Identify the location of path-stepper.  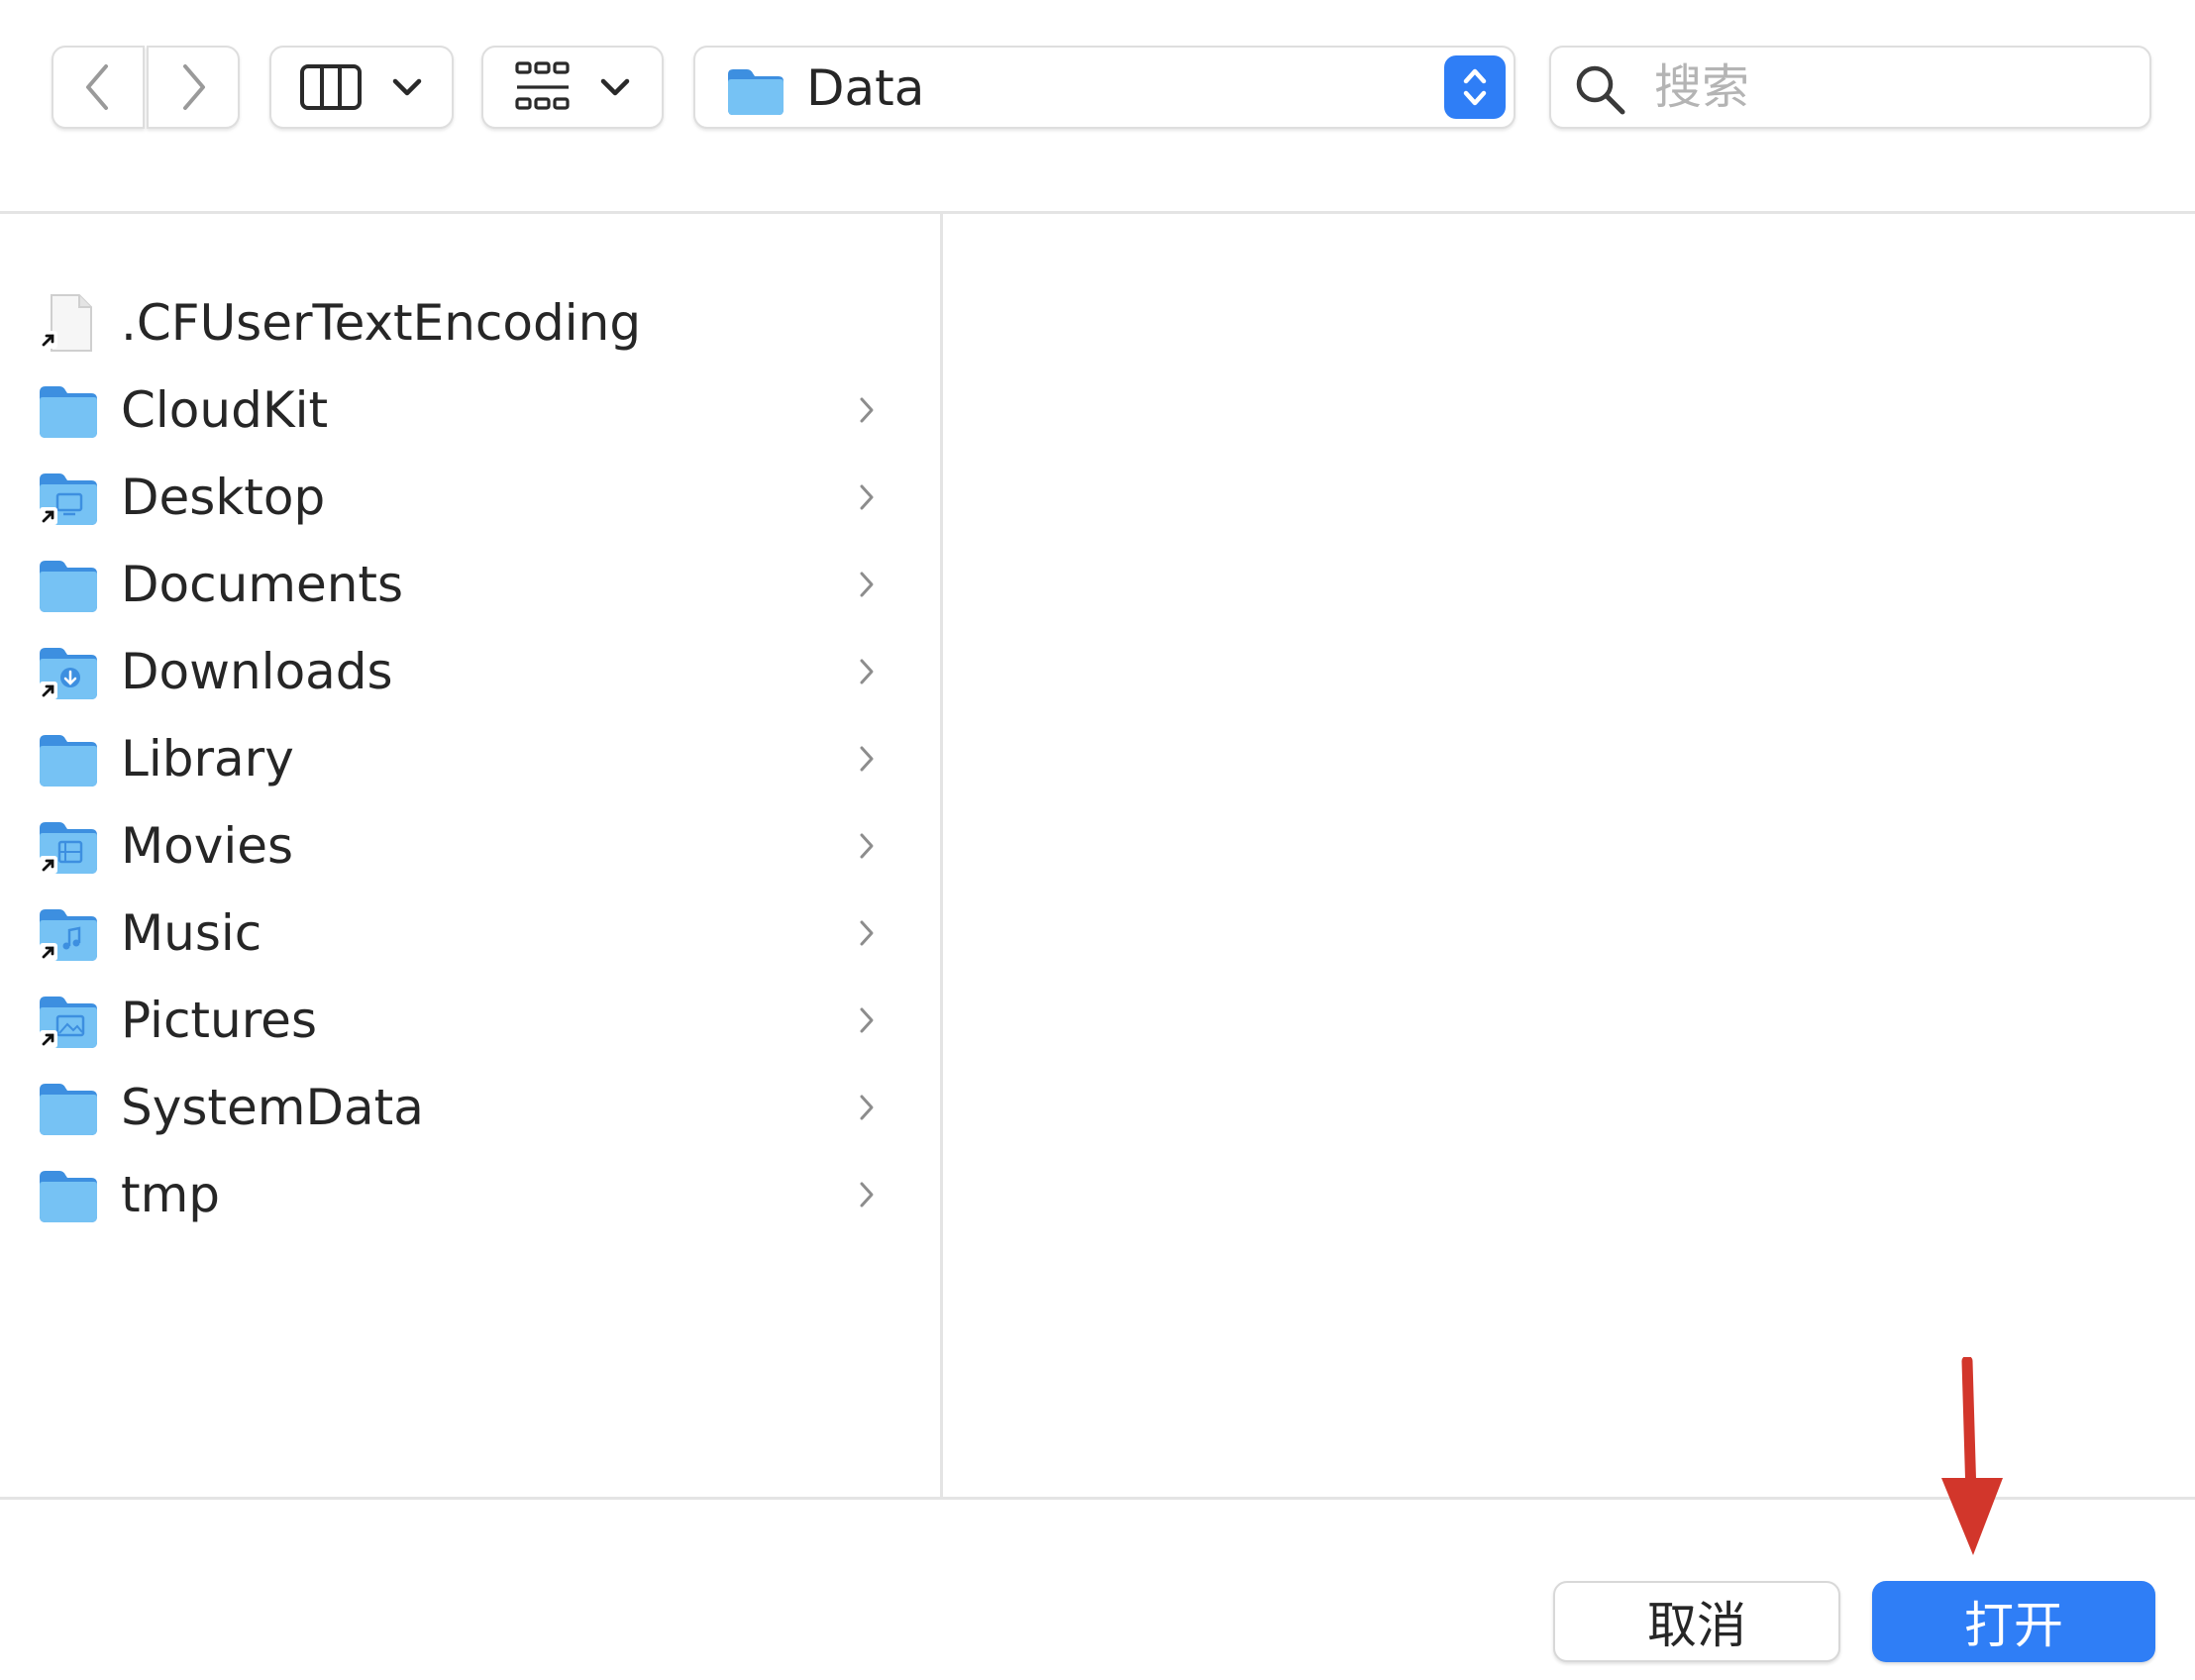
(1475, 87).